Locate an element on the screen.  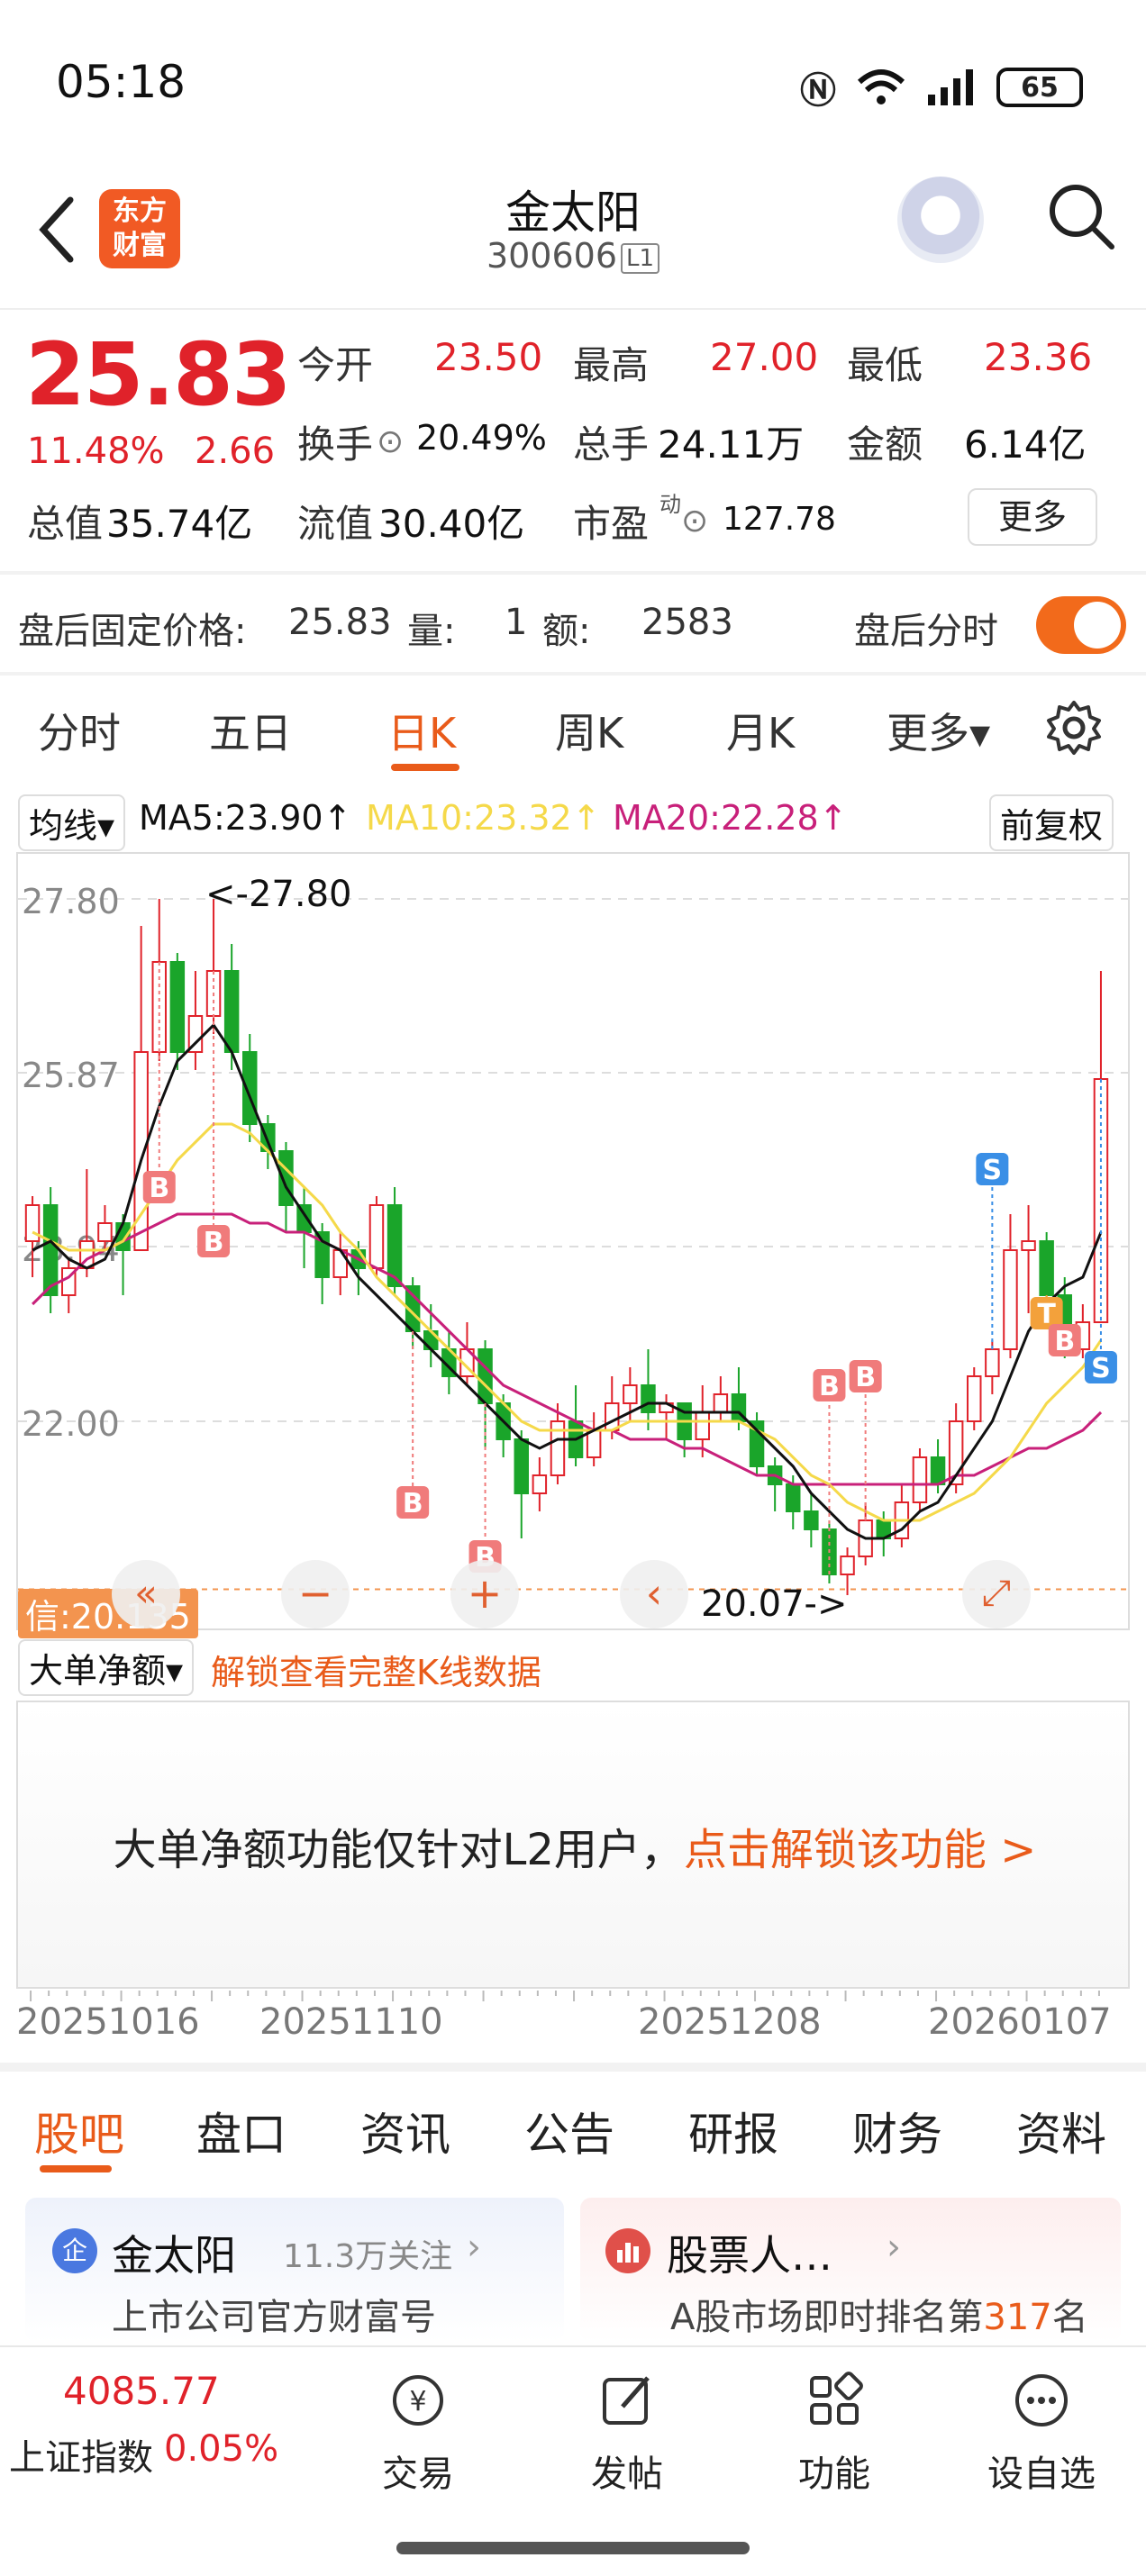
nav-add-watchlist: 设自选 is located at coordinates (1041, 2433).